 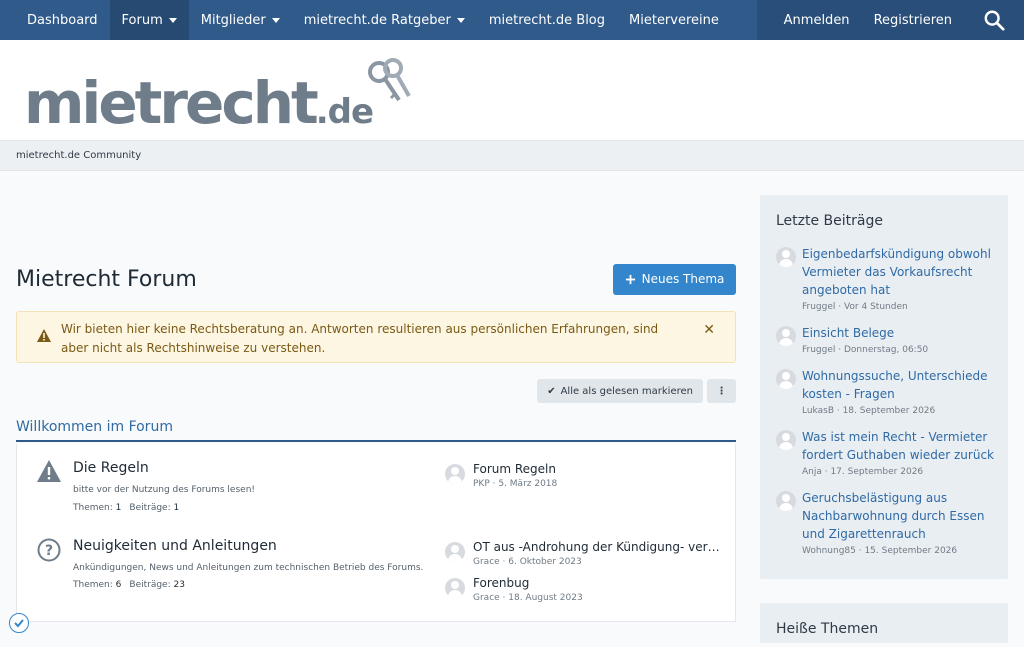 I want to click on sidebar-post-meta: LukasB · 18. September 2026, so click(x=869, y=411).